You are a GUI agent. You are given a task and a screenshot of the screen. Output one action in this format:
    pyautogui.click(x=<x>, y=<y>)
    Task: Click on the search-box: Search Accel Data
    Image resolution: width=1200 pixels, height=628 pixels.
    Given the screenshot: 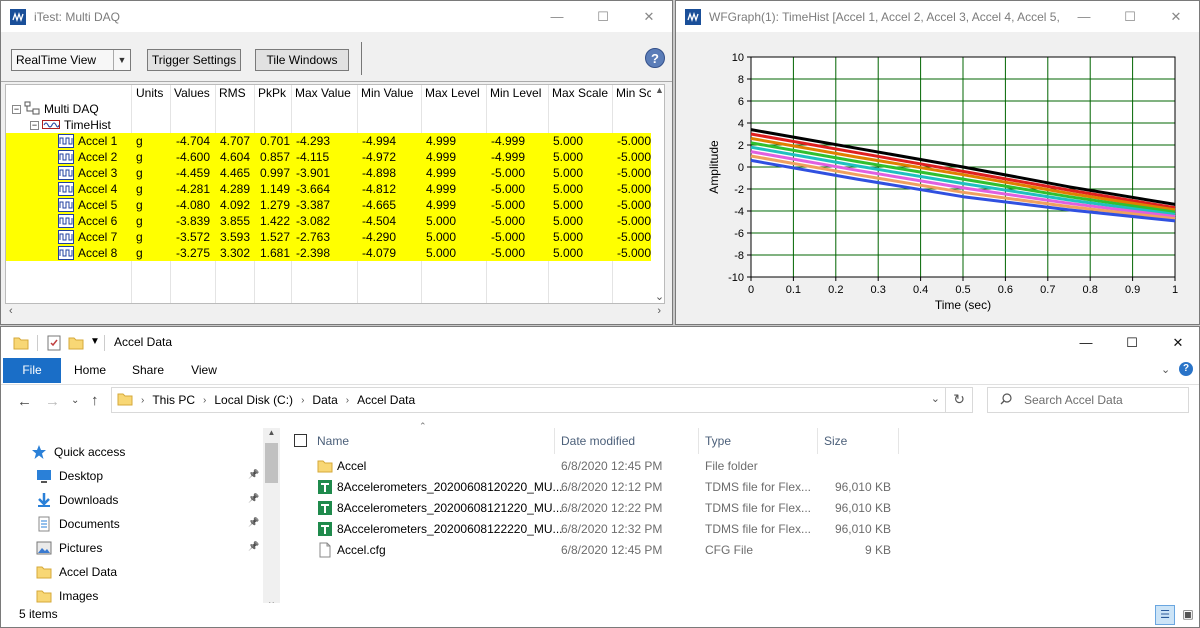 What is the action you would take?
    pyautogui.click(x=1088, y=400)
    